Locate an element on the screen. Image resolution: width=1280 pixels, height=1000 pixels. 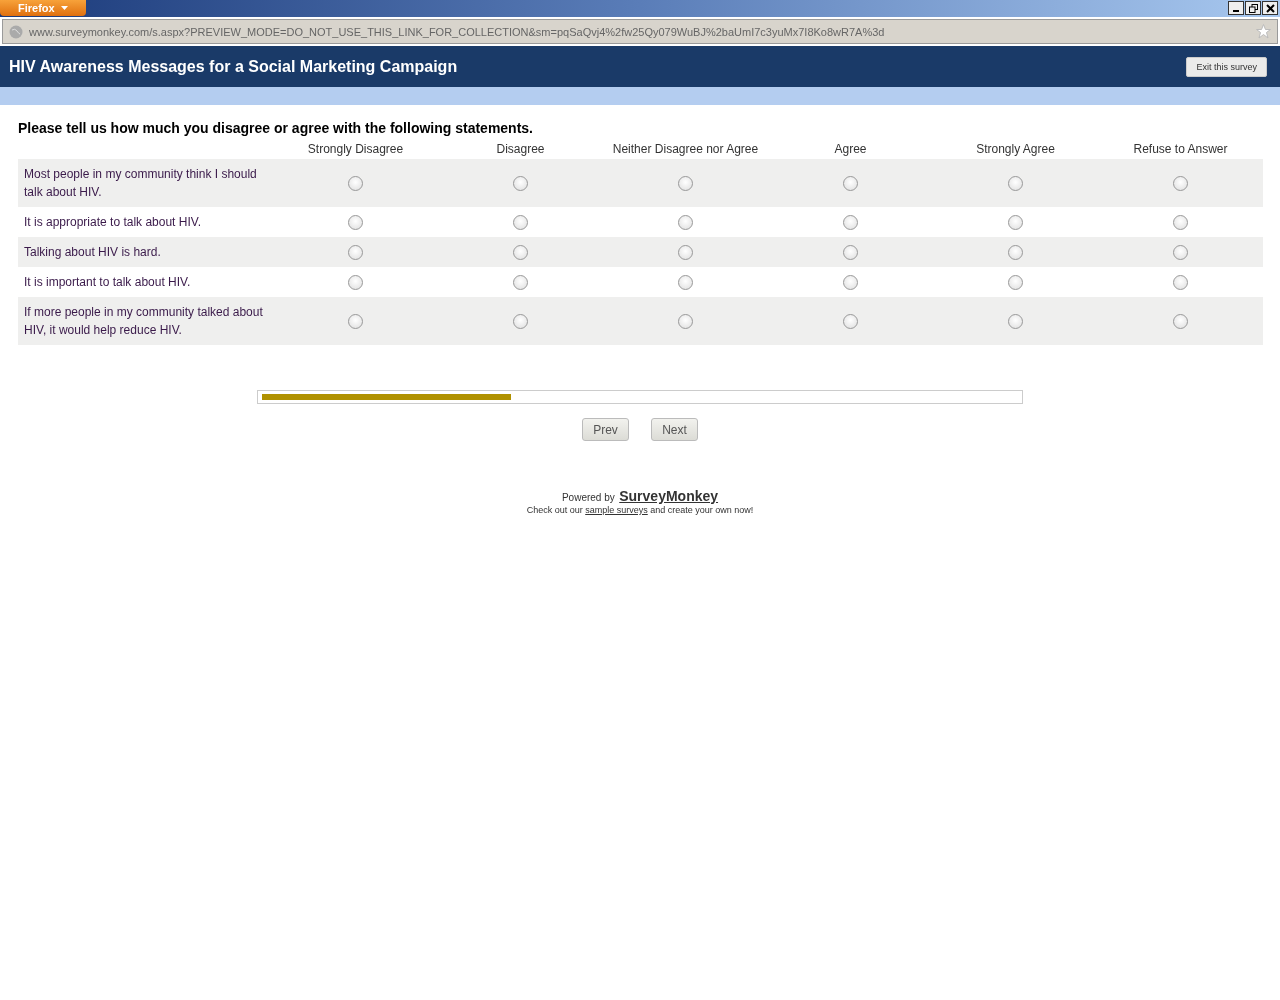
column-heading: Strongly Disagree is located at coordinates (355, 150).